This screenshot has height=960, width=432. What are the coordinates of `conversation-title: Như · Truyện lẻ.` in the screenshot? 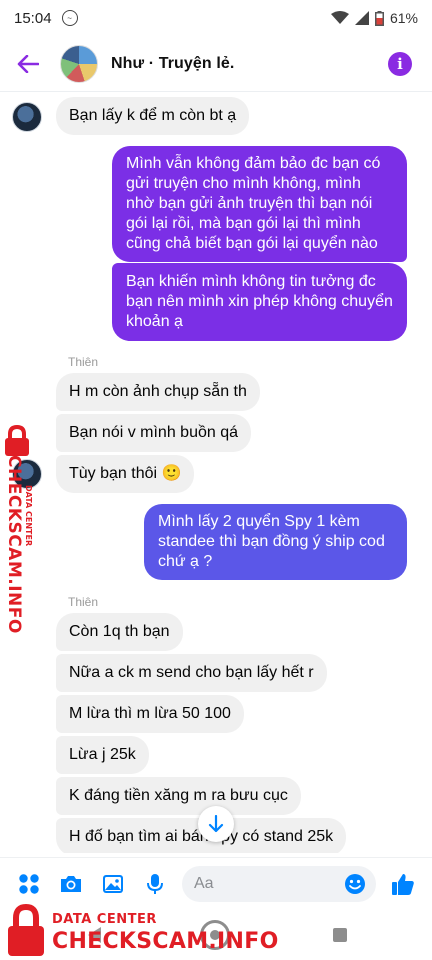 It's located at (172, 64).